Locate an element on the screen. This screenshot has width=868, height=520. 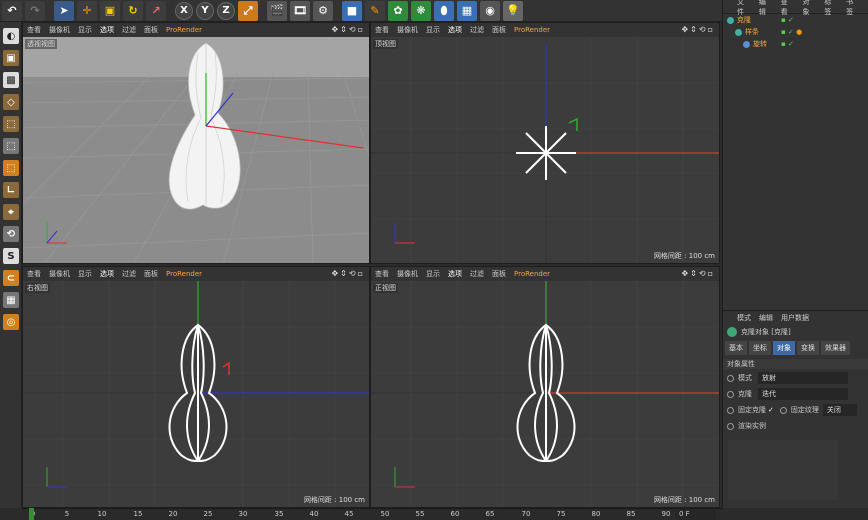
floor-environment-icon: ▦ is located at coordinates (467, 10).